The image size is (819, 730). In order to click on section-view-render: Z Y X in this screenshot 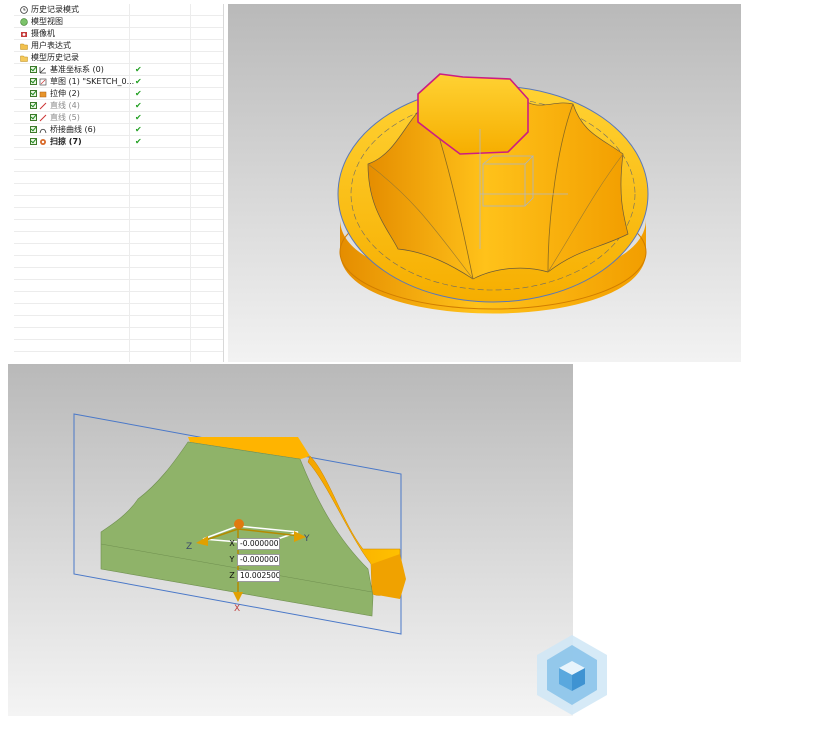, I will do `click(239, 524)`.